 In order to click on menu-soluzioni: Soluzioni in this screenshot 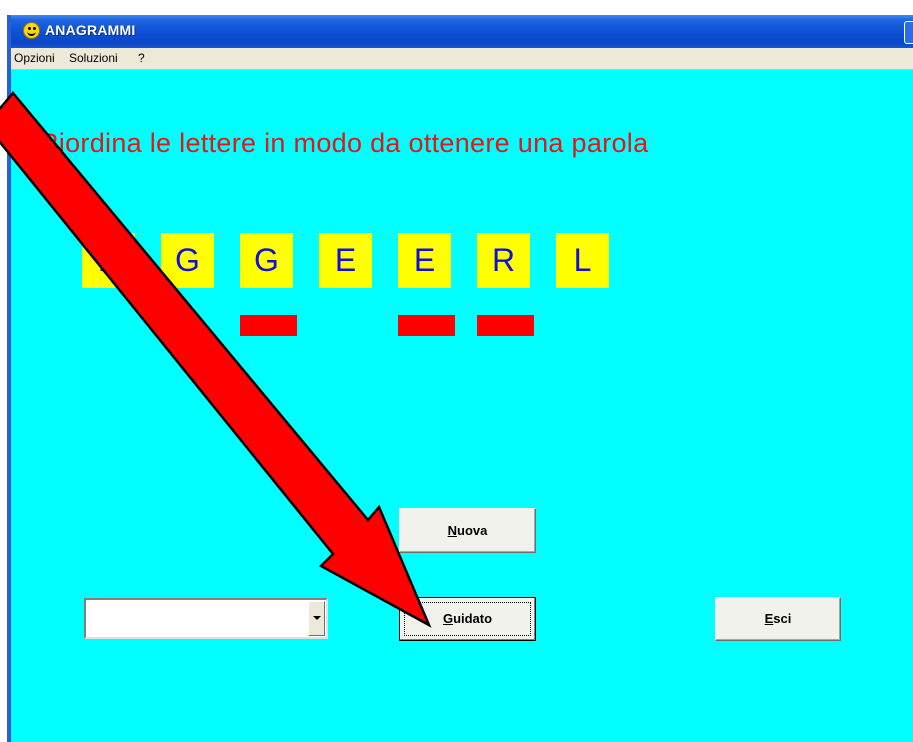, I will do `click(93, 58)`.